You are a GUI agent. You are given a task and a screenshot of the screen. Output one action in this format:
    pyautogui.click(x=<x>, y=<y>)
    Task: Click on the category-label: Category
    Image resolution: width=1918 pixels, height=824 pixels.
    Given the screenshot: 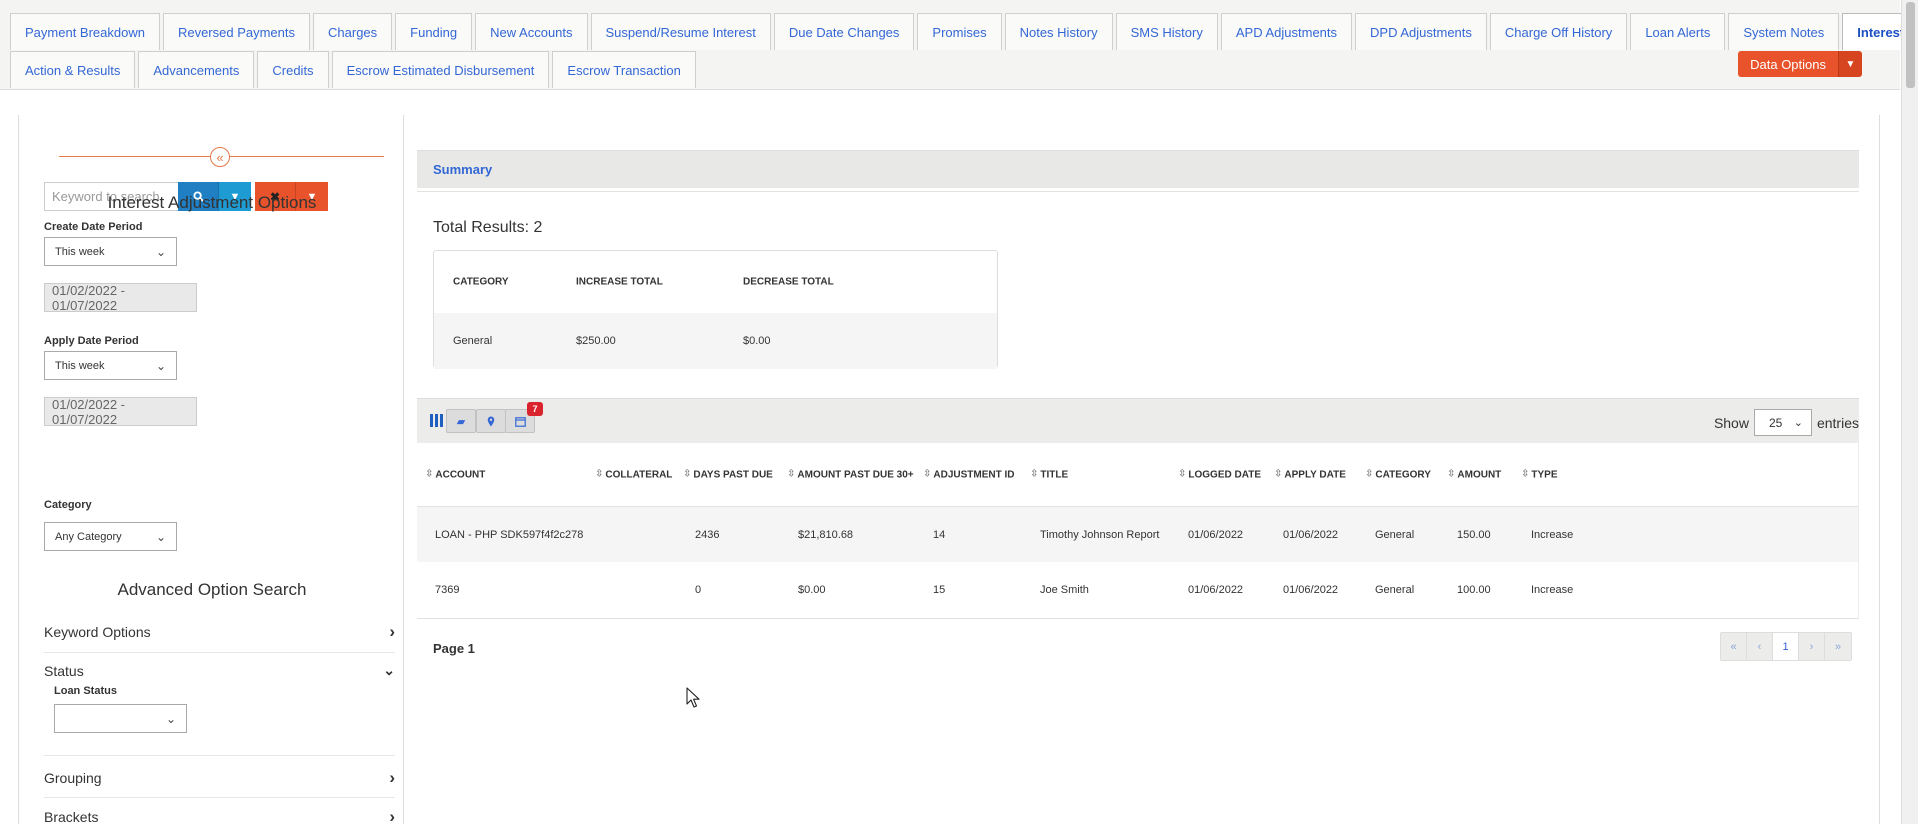 What is the action you would take?
    pyautogui.click(x=68, y=505)
    